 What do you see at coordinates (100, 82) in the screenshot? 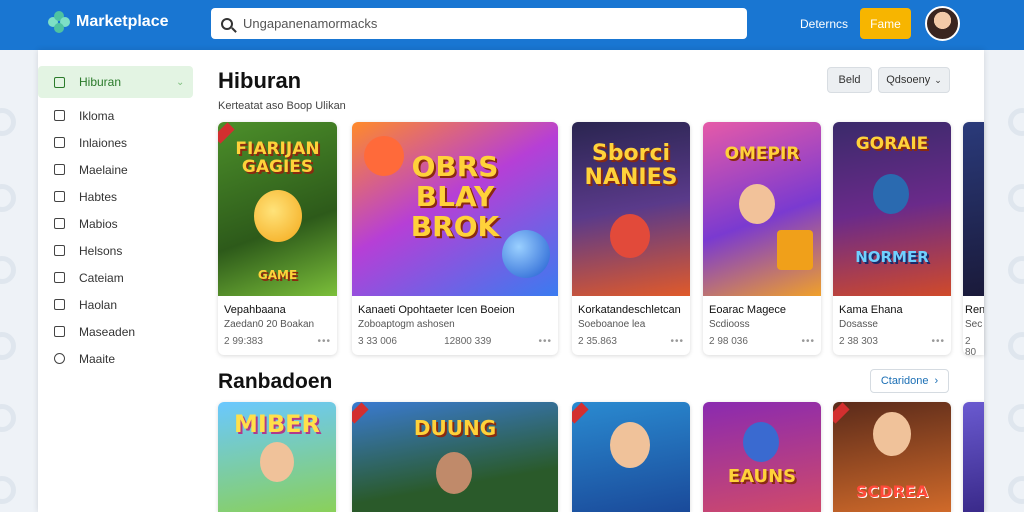
I see `sidebar-item-label: Hiburan` at bounding box center [100, 82].